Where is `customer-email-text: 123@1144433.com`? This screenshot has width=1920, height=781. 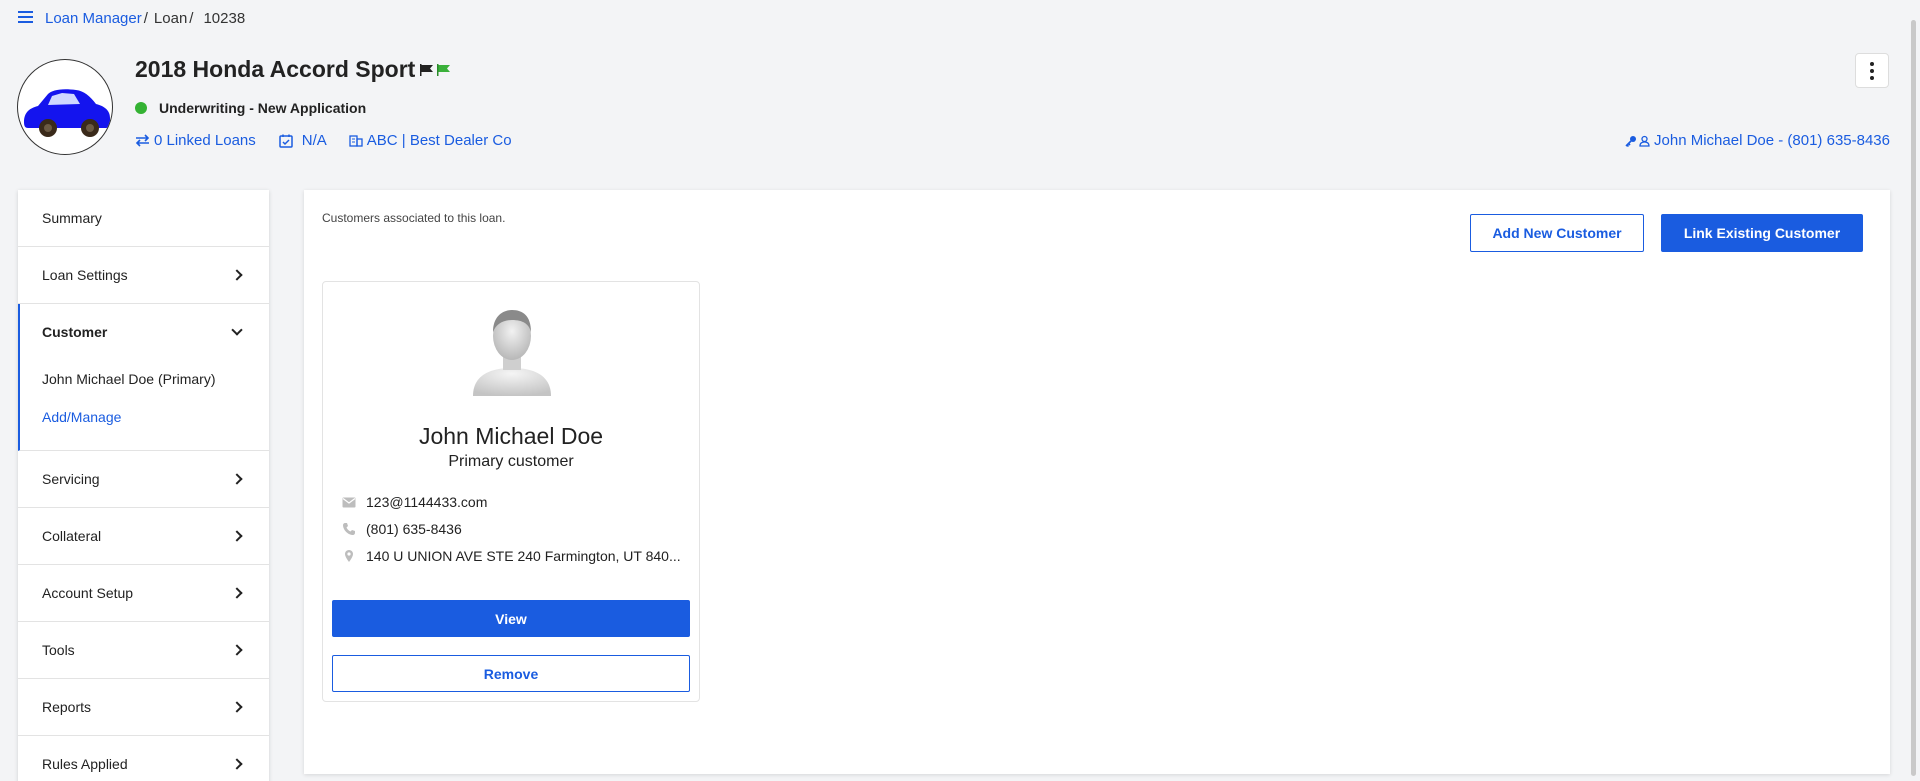 customer-email-text: 123@1144433.com is located at coordinates (427, 502).